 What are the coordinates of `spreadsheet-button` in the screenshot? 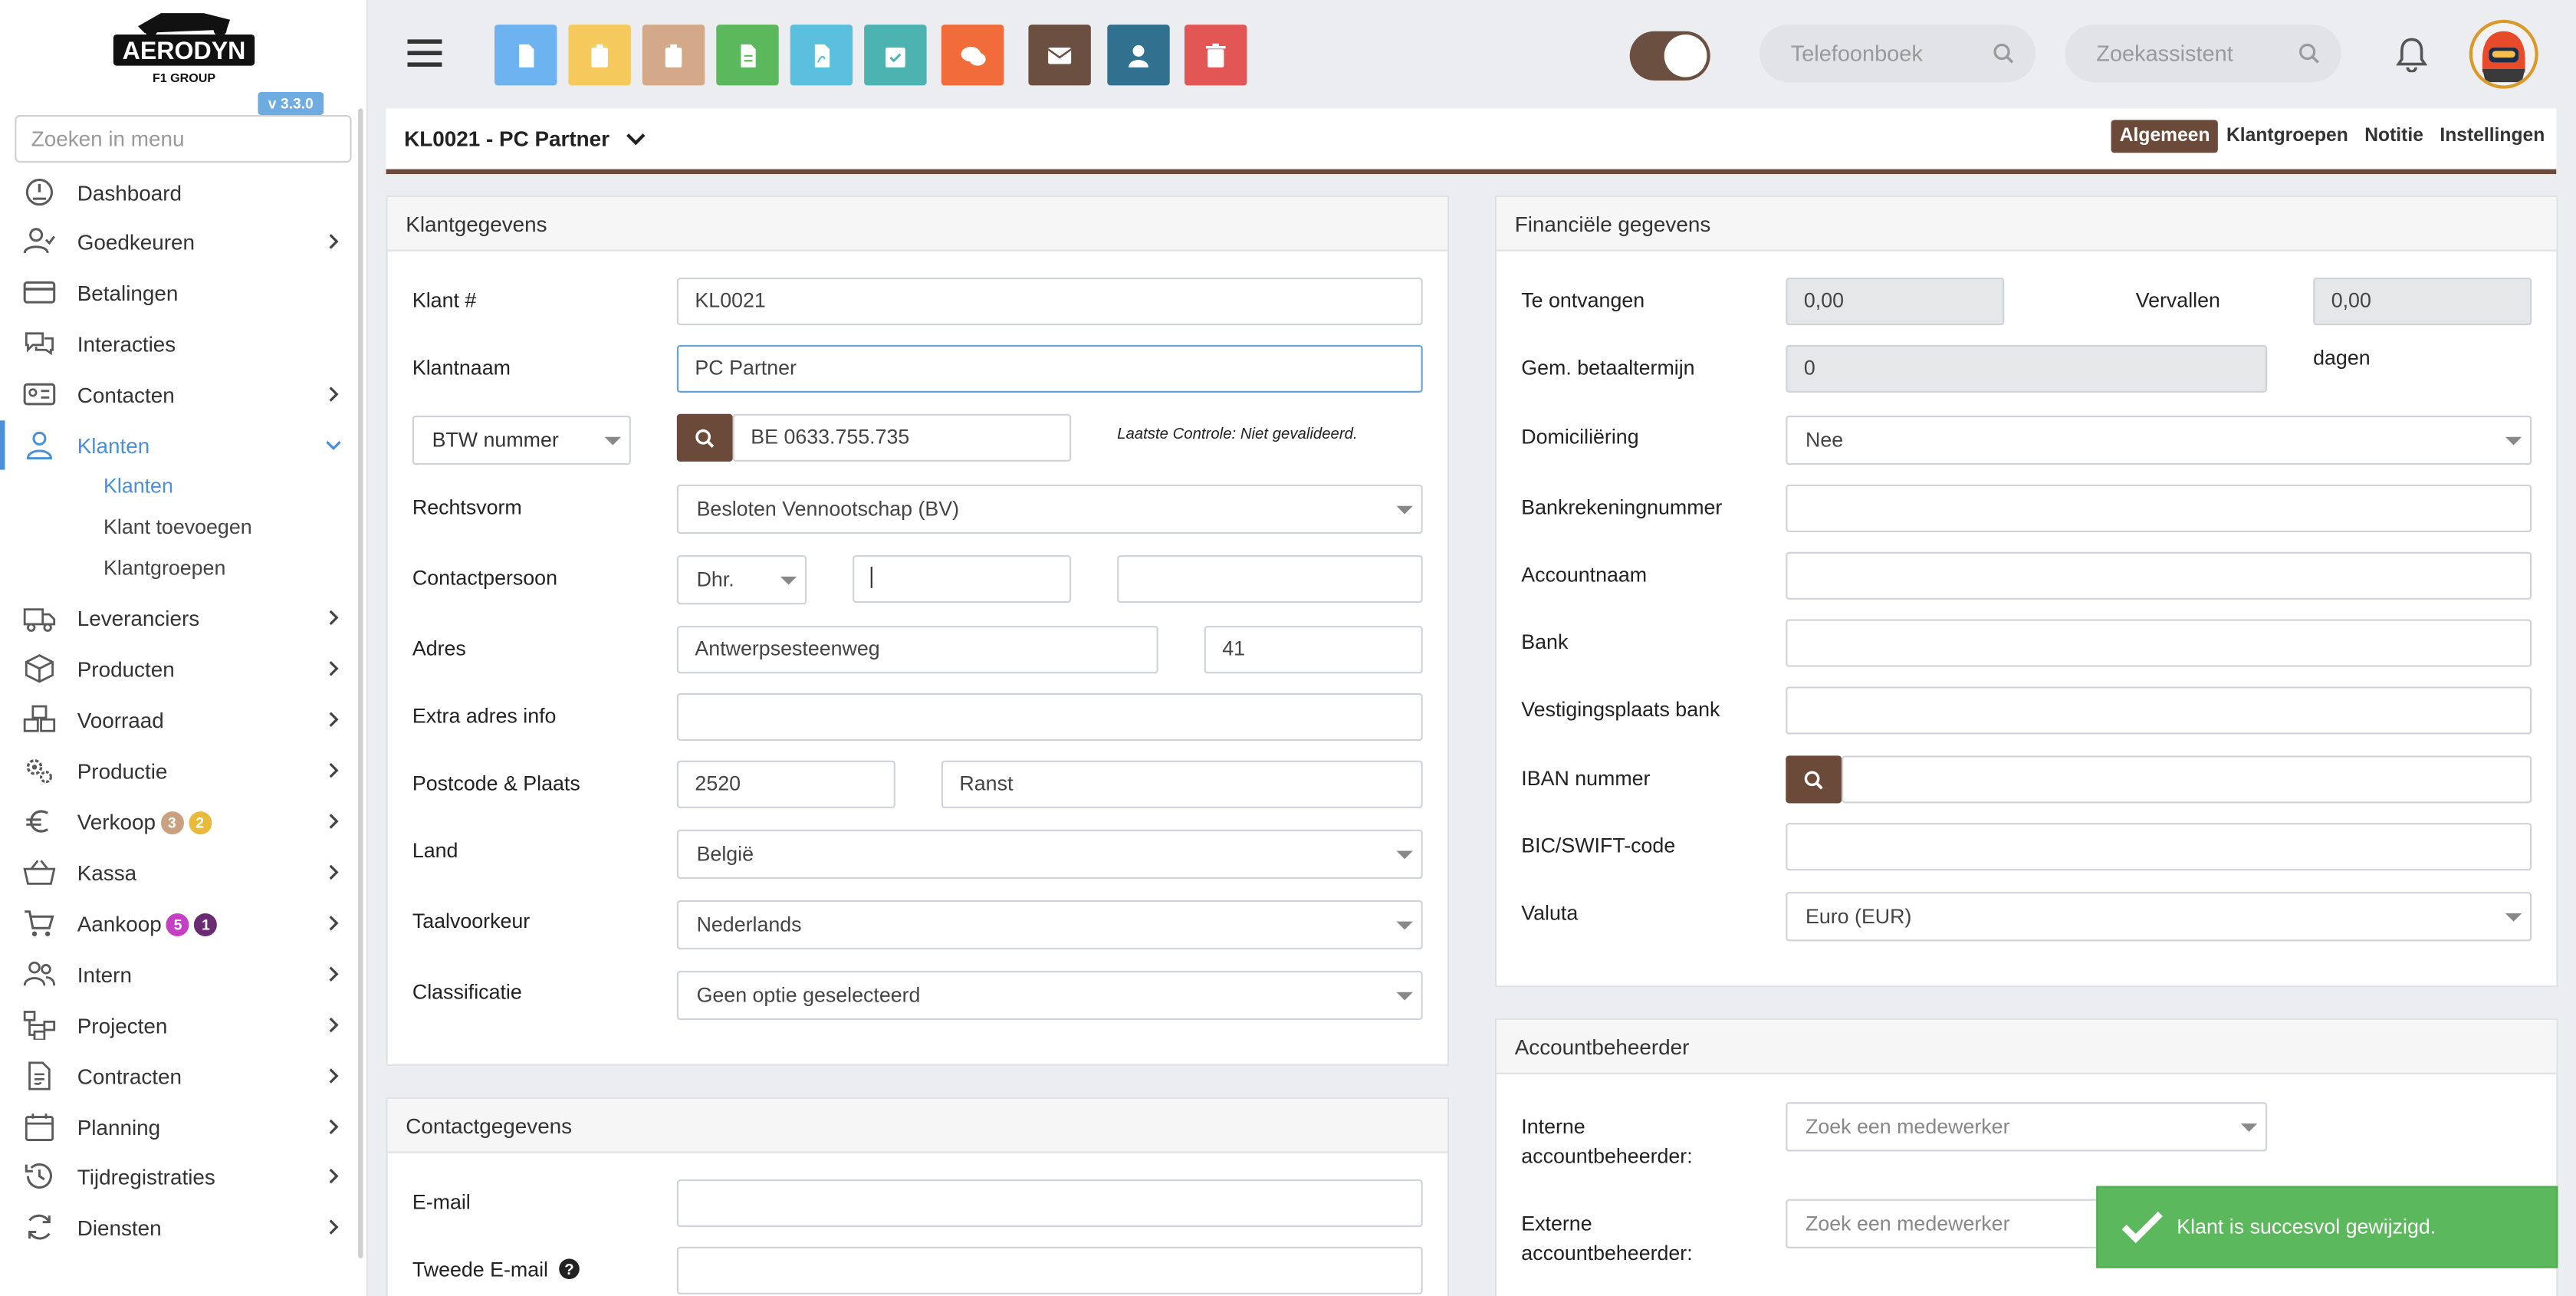 It's located at (747, 55).